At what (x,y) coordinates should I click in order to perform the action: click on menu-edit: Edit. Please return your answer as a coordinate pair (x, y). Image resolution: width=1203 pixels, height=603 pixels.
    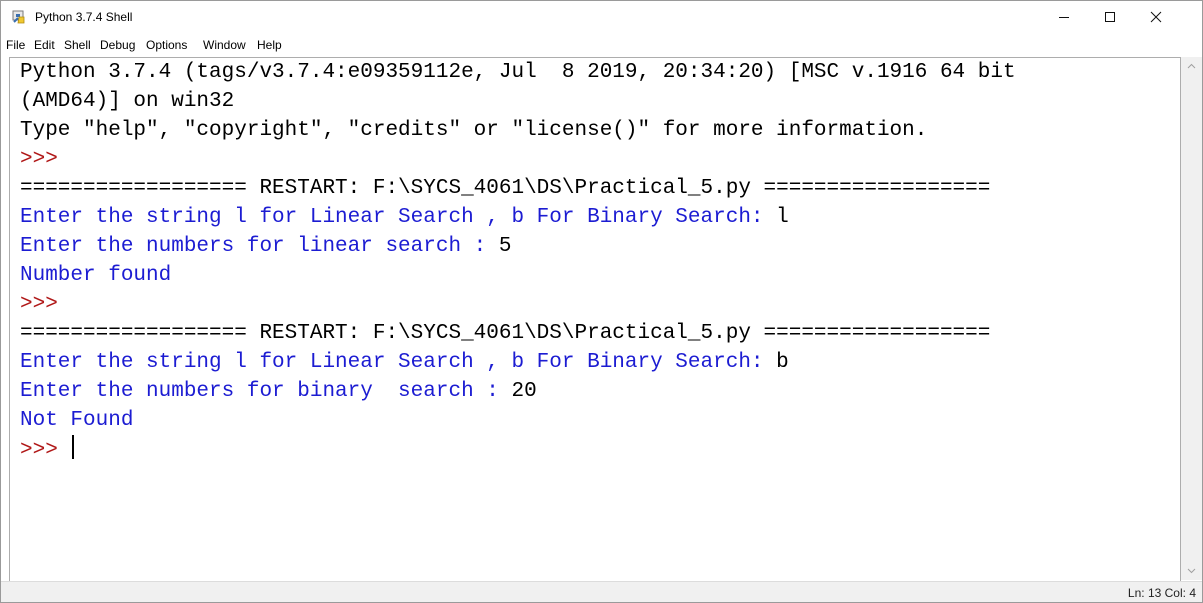
    Looking at the image, I should click on (44, 45).